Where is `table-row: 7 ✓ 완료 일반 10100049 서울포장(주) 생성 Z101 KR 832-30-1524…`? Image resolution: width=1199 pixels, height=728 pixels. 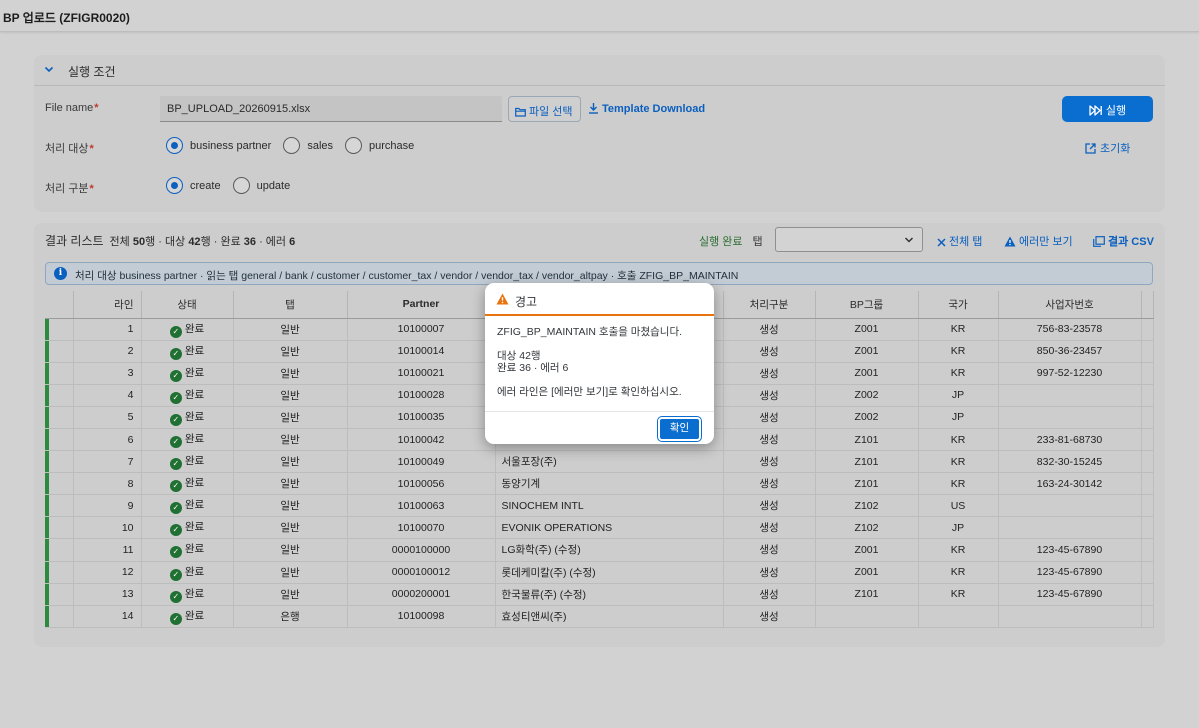 table-row: 7 ✓ 완료 일반 10100049 서울포장(주) 생성 Z101 KR 832-30-1524… is located at coordinates (599, 462).